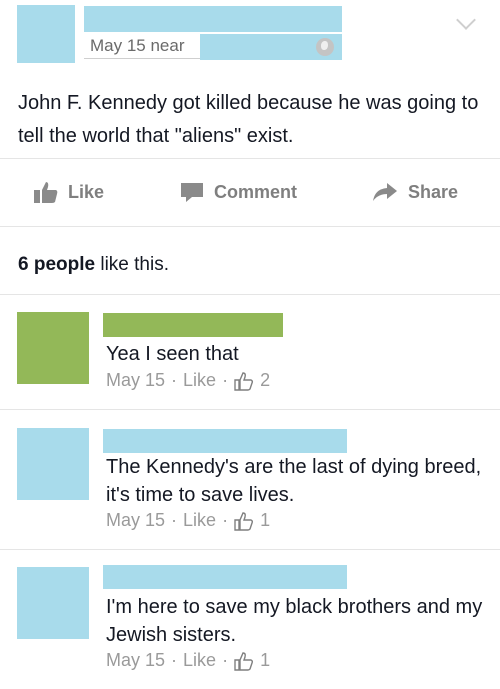 The height and width of the screenshot is (689, 500). What do you see at coordinates (86, 191) in the screenshot?
I see `like-button-label: Like` at bounding box center [86, 191].